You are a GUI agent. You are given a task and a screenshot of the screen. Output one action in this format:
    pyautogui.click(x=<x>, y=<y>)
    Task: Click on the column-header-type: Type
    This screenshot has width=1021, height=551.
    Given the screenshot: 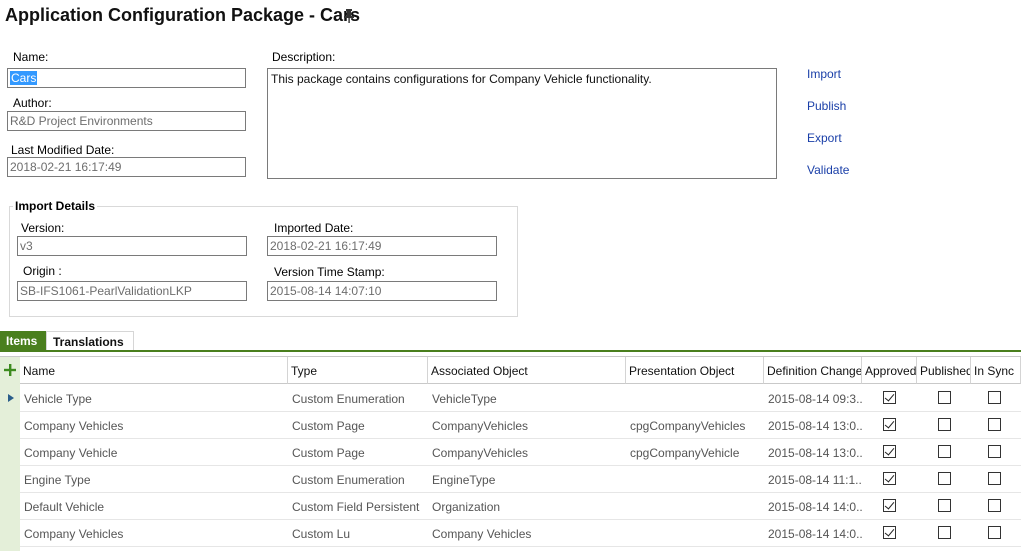 What is the action you would take?
    pyautogui.click(x=358, y=370)
    